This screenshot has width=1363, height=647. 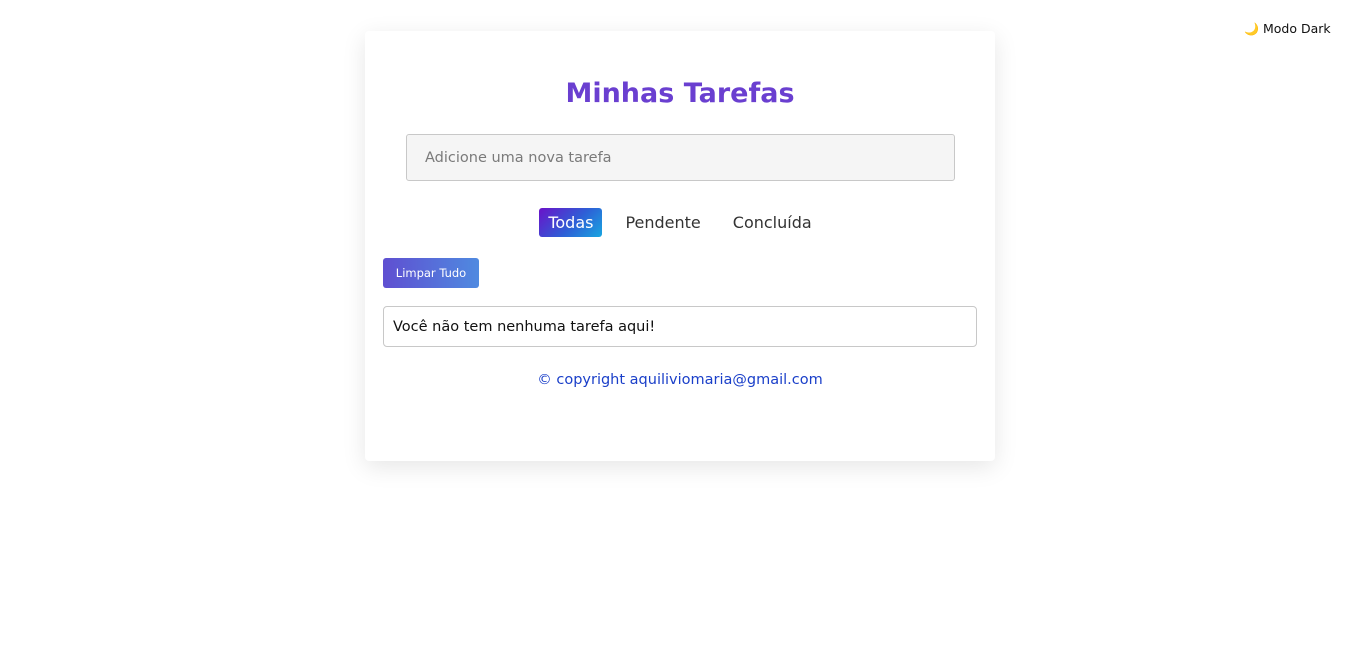 I want to click on moon-icon: 🌙, so click(x=1251, y=28).